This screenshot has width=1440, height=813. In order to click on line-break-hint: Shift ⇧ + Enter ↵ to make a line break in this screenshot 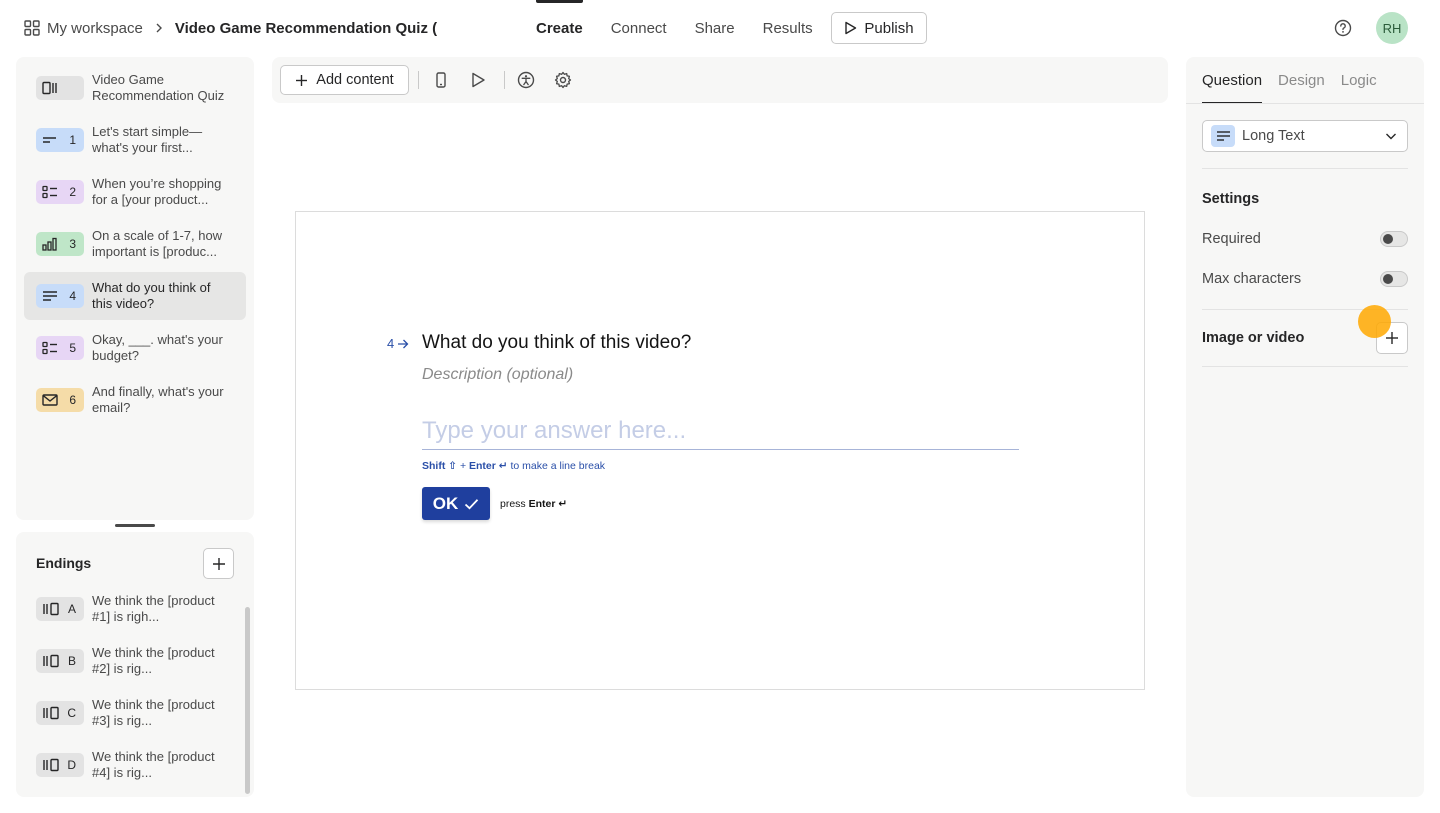, I will do `click(513, 466)`.